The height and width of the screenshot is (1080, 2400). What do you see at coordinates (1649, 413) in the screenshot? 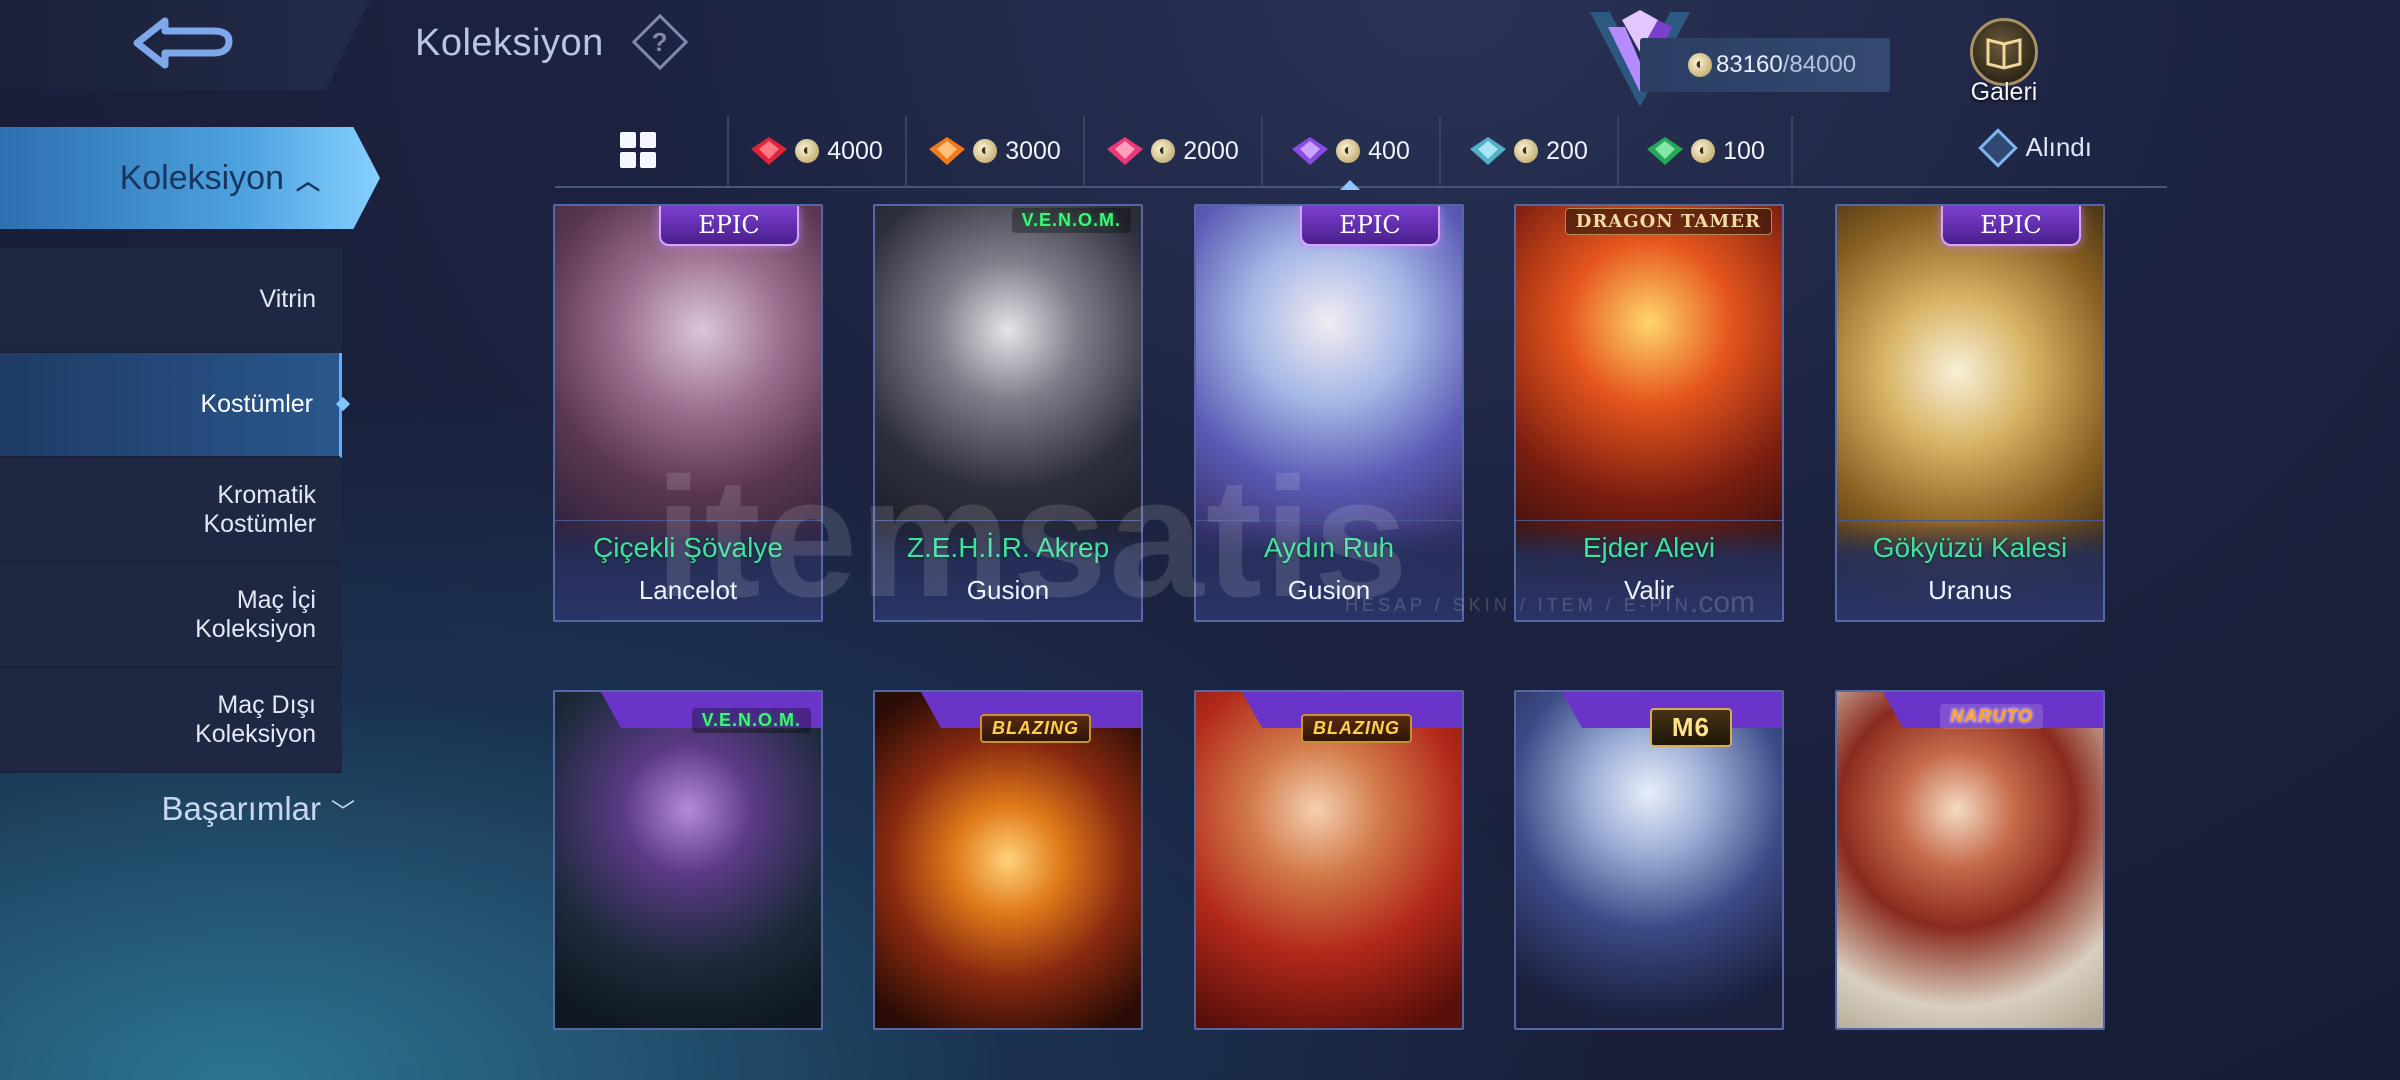
I see `skin-card: DRAGON TAMER Ejder Alevi Valir` at bounding box center [1649, 413].